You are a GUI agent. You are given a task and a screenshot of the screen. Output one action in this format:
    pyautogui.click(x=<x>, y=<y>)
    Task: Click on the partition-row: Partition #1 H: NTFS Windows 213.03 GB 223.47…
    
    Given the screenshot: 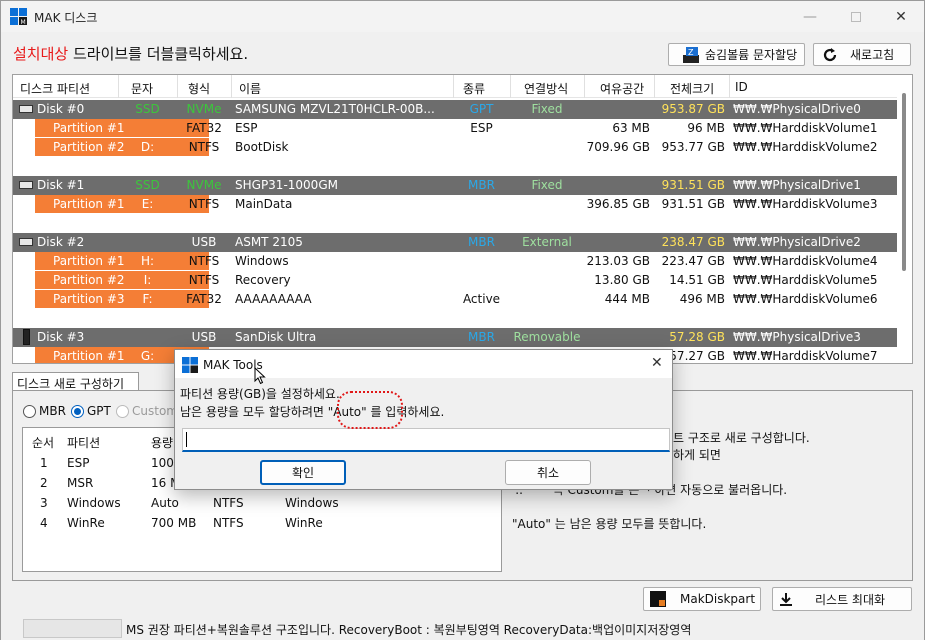 What is the action you would take?
    pyautogui.click(x=455, y=261)
    